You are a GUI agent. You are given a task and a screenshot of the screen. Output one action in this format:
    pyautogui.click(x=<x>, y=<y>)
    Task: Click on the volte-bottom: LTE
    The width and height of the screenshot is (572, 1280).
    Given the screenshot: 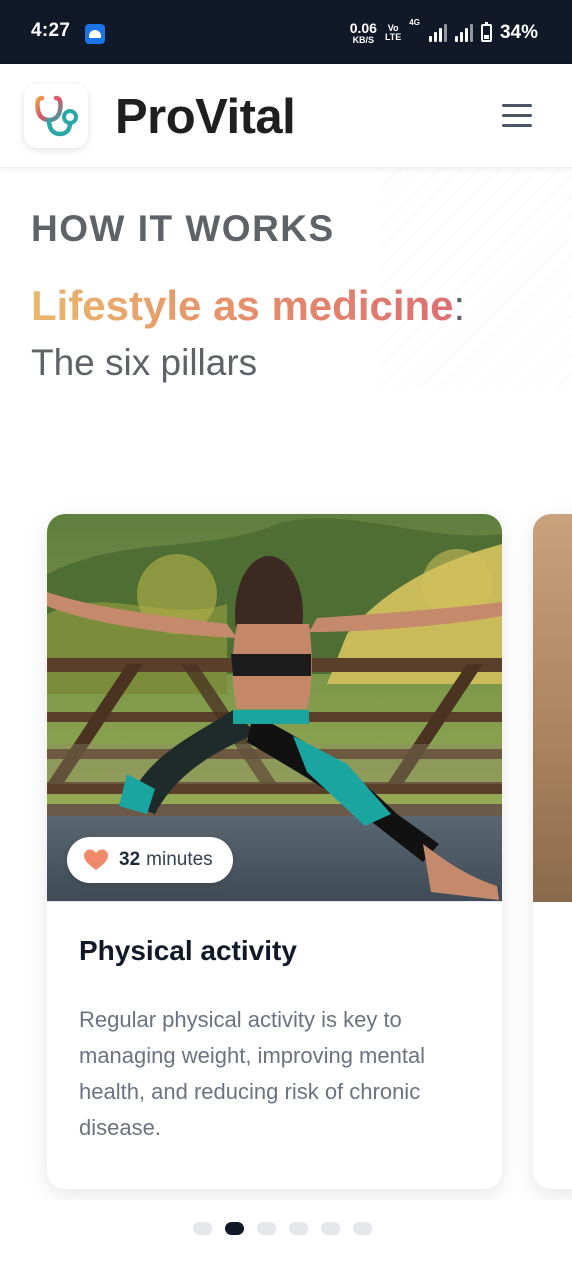 What is the action you would take?
    pyautogui.click(x=393, y=37)
    